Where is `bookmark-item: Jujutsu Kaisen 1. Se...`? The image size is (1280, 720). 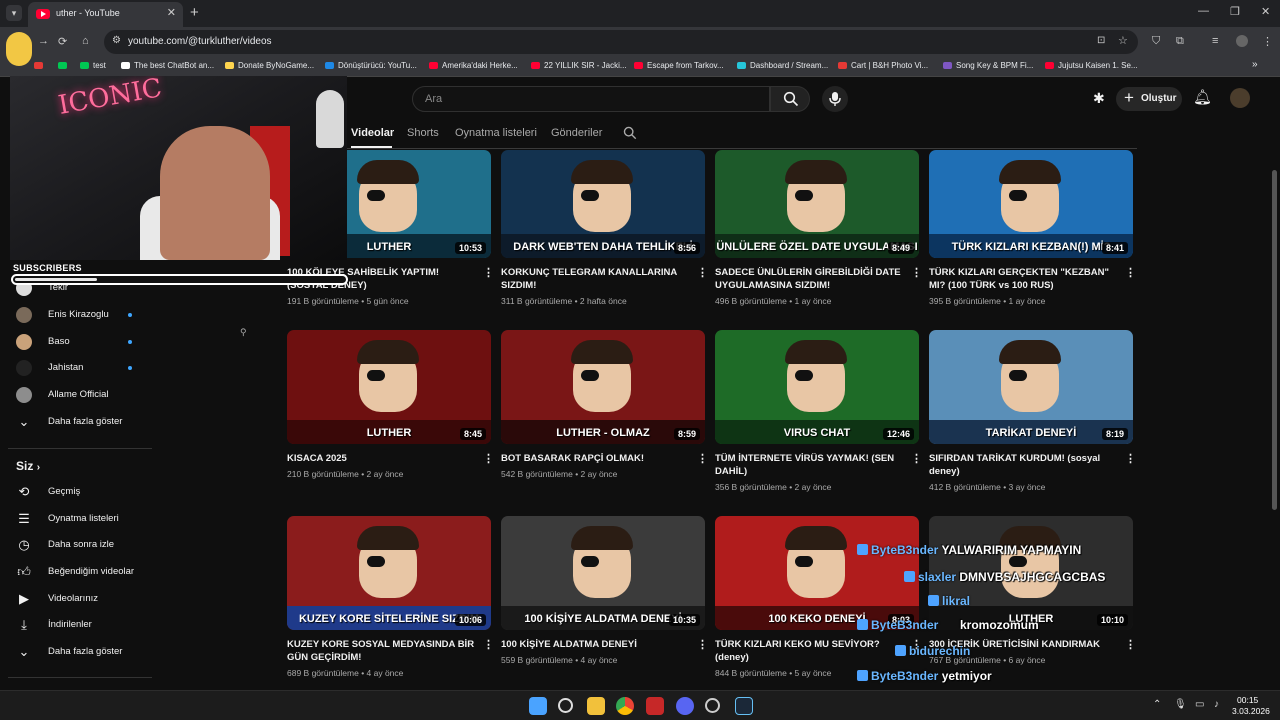
bookmark-item: Jujutsu Kaisen 1. Se... is located at coordinates (1091, 65).